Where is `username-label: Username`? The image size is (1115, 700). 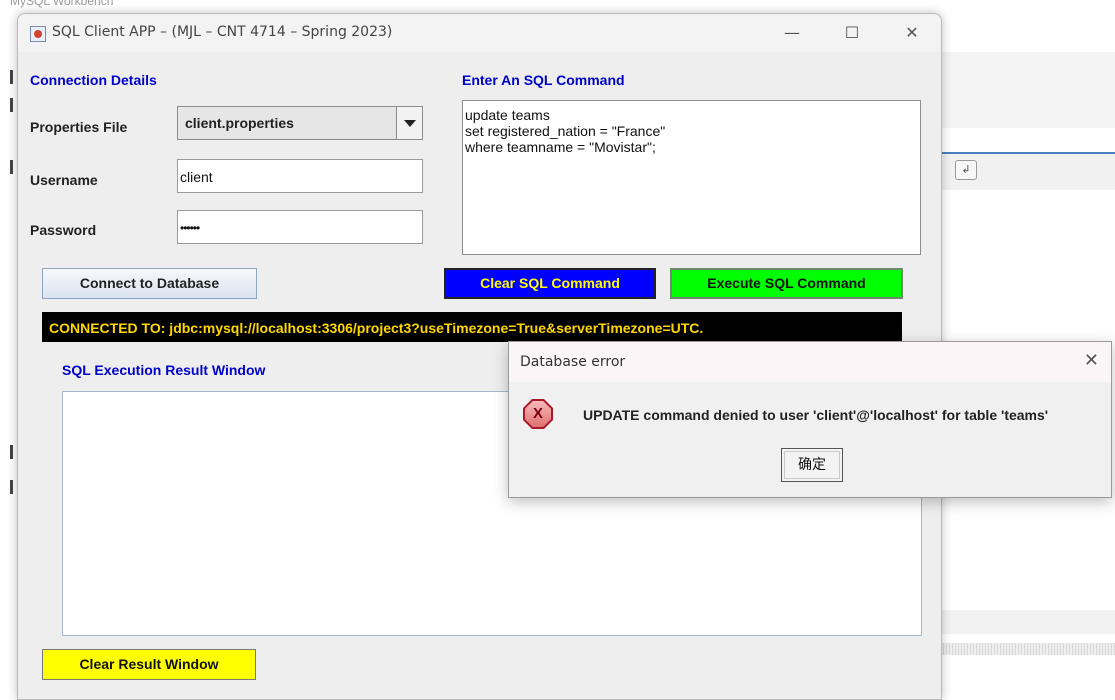 username-label: Username is located at coordinates (64, 180).